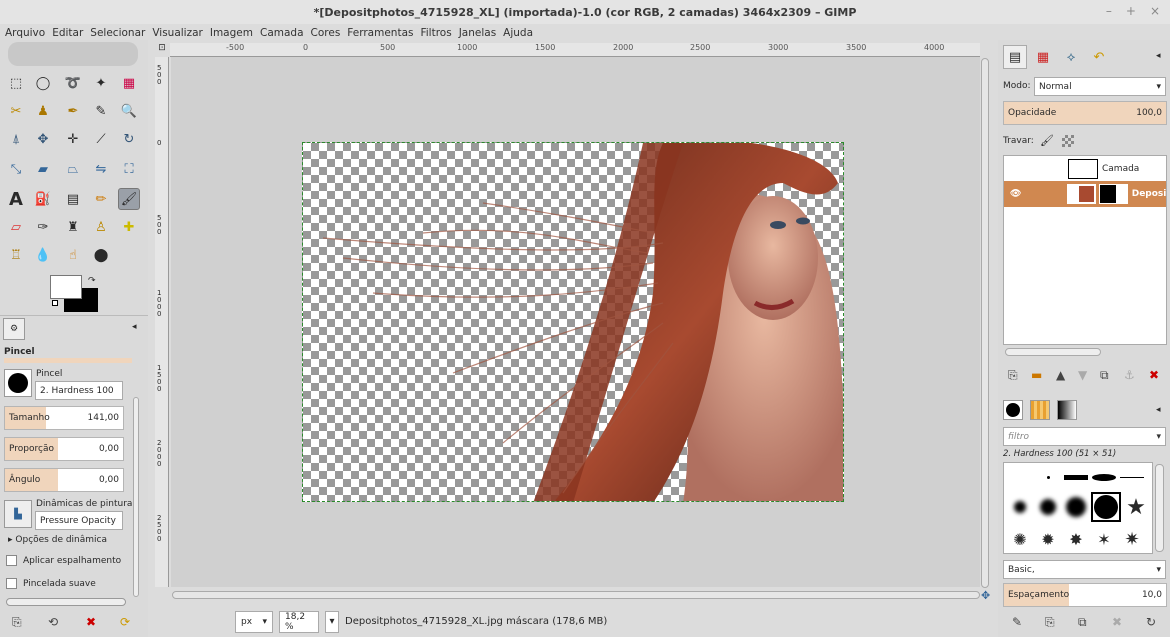  Describe the element at coordinates (1036, 375) in the screenshot. I see `new-layer-group-icon: ▬` at that location.